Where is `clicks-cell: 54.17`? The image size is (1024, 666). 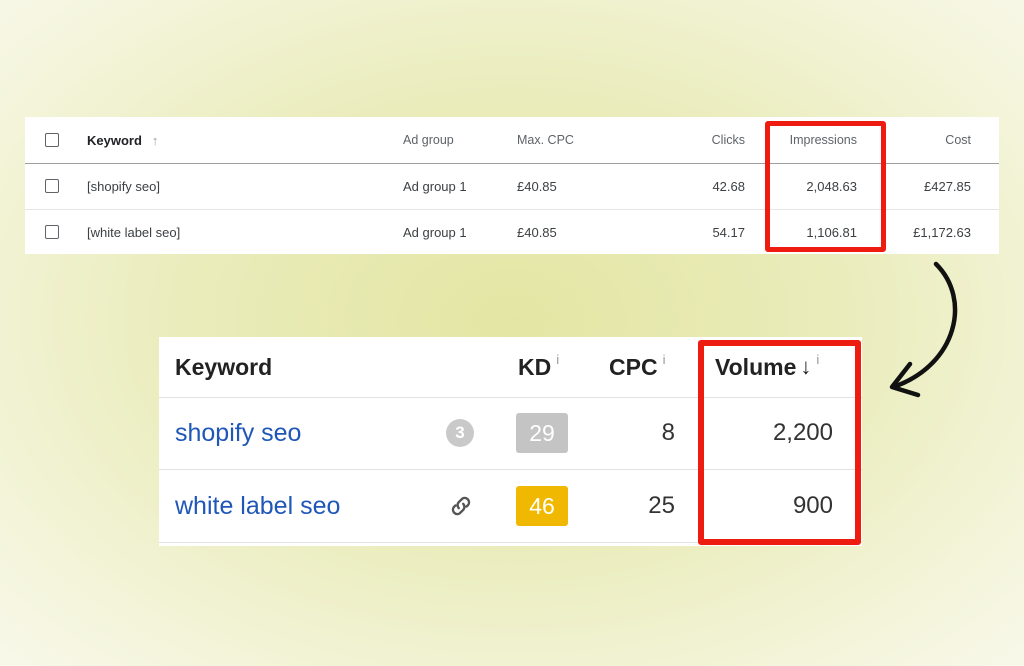
clicks-cell: 54.17 is located at coordinates (728, 232).